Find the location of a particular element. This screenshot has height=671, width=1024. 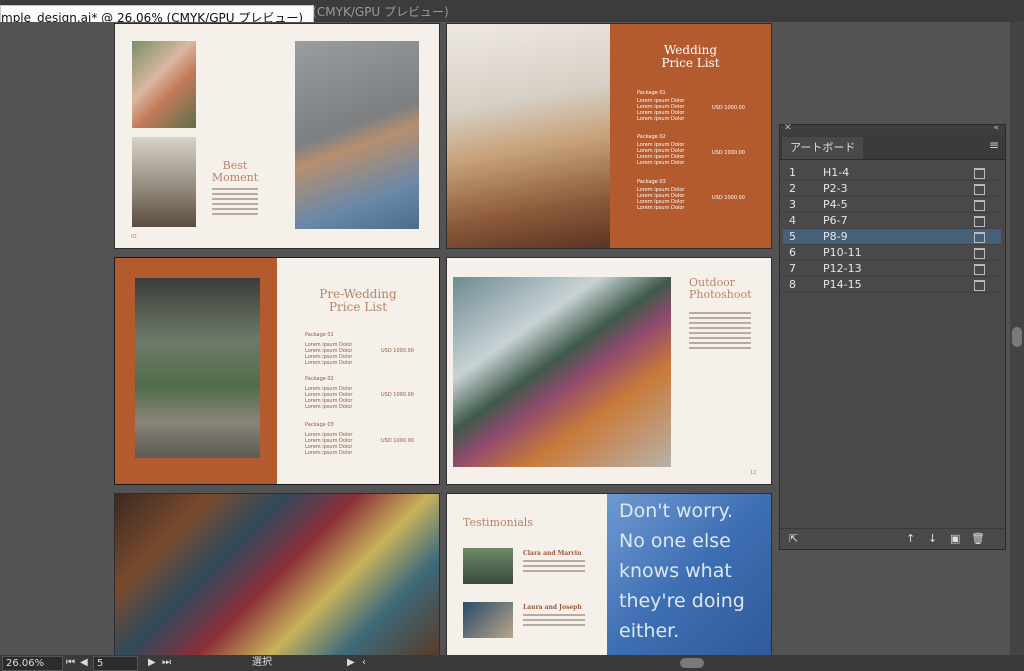

move-down-icon: ↓ is located at coordinates (932, 538).